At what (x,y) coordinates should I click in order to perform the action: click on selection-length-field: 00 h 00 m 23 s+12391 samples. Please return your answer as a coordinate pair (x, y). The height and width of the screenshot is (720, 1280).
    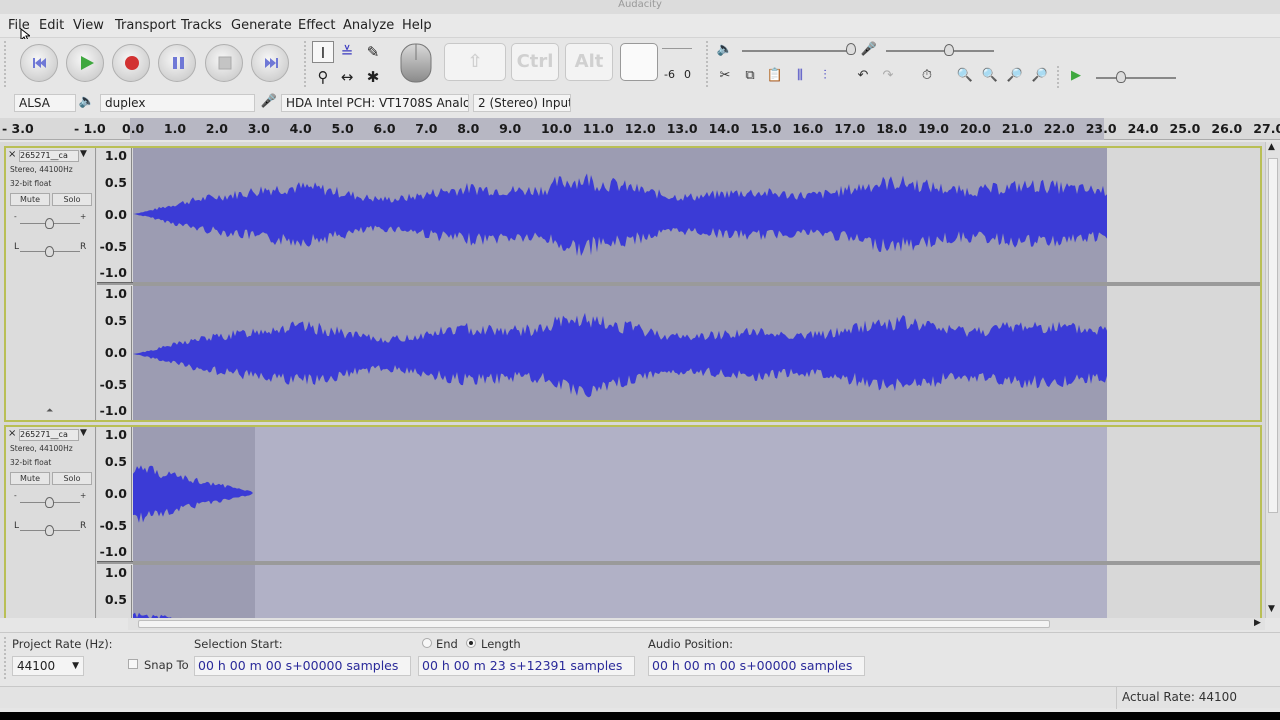
    Looking at the image, I should click on (526, 666).